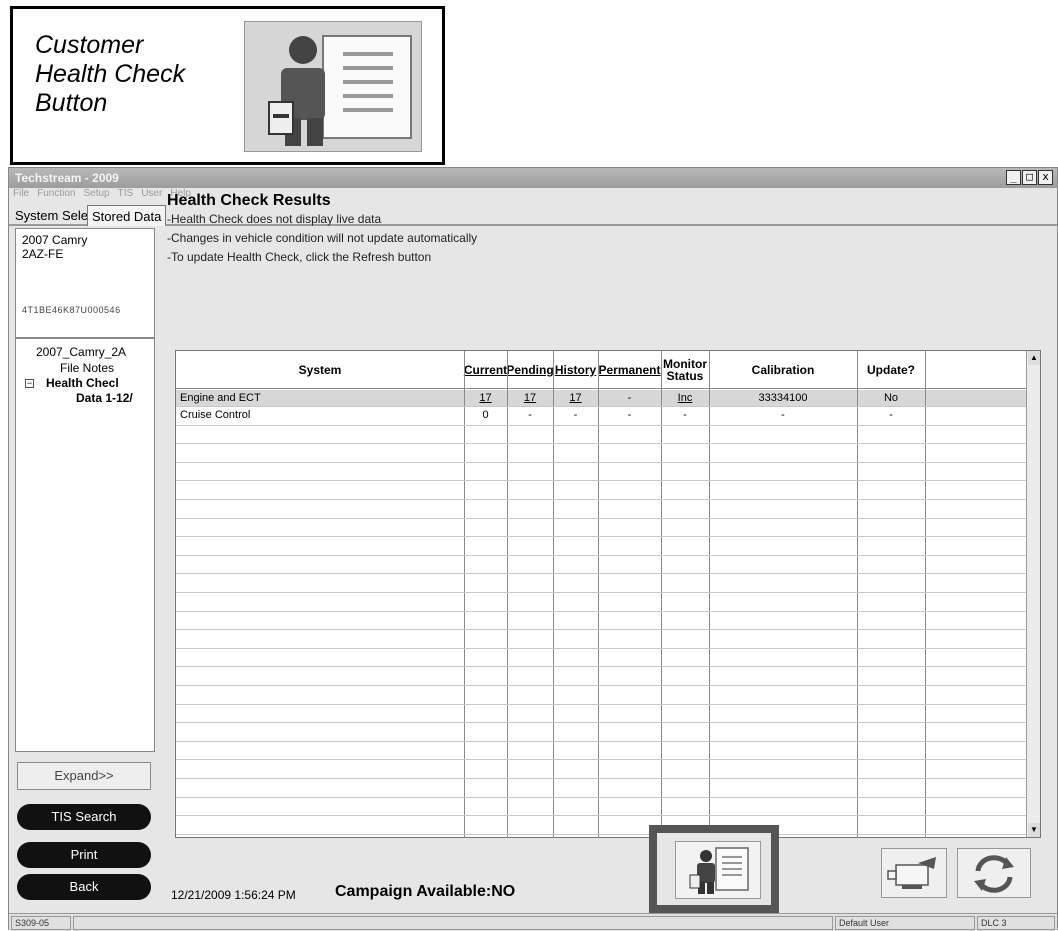 This screenshot has height=931, width=1058. I want to click on menu-setup: Setup, so click(96, 195).